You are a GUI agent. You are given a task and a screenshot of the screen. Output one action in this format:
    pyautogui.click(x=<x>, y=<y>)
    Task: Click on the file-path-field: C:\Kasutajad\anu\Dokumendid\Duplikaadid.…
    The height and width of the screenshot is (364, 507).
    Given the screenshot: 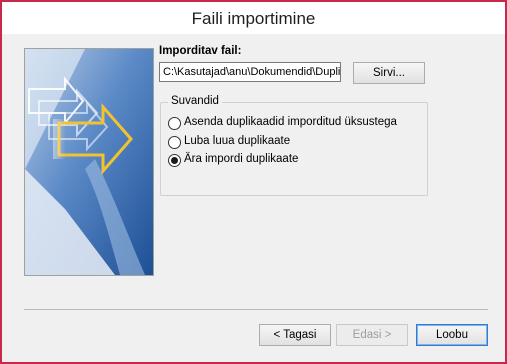 What is the action you would take?
    pyautogui.click(x=250, y=72)
    